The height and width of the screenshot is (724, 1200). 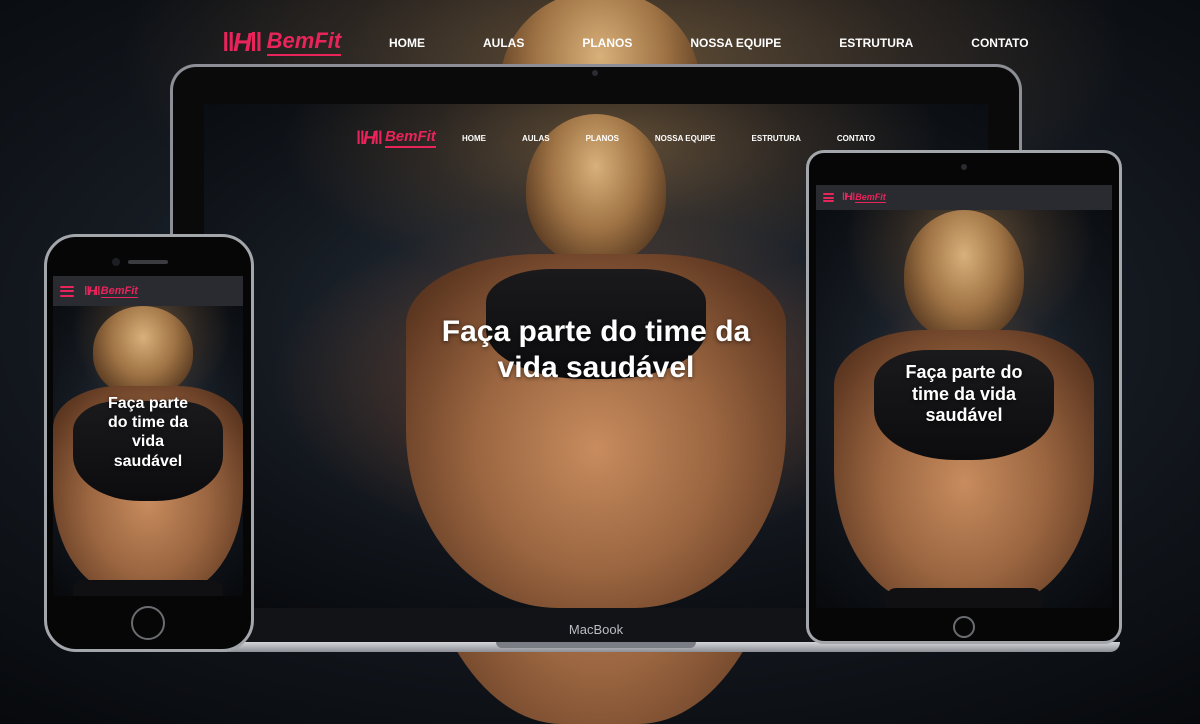 What do you see at coordinates (148, 262) in the screenshot?
I see `phone-speaker` at bounding box center [148, 262].